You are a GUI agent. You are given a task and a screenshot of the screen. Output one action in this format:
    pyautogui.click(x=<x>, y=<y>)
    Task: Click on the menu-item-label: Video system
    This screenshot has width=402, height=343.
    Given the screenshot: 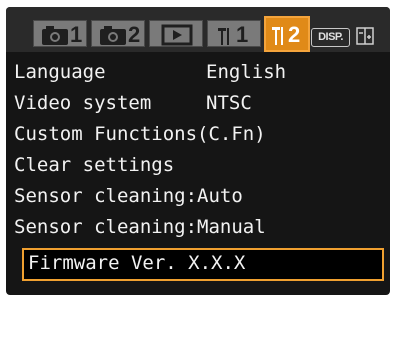 What is the action you would take?
    pyautogui.click(x=83, y=103)
    